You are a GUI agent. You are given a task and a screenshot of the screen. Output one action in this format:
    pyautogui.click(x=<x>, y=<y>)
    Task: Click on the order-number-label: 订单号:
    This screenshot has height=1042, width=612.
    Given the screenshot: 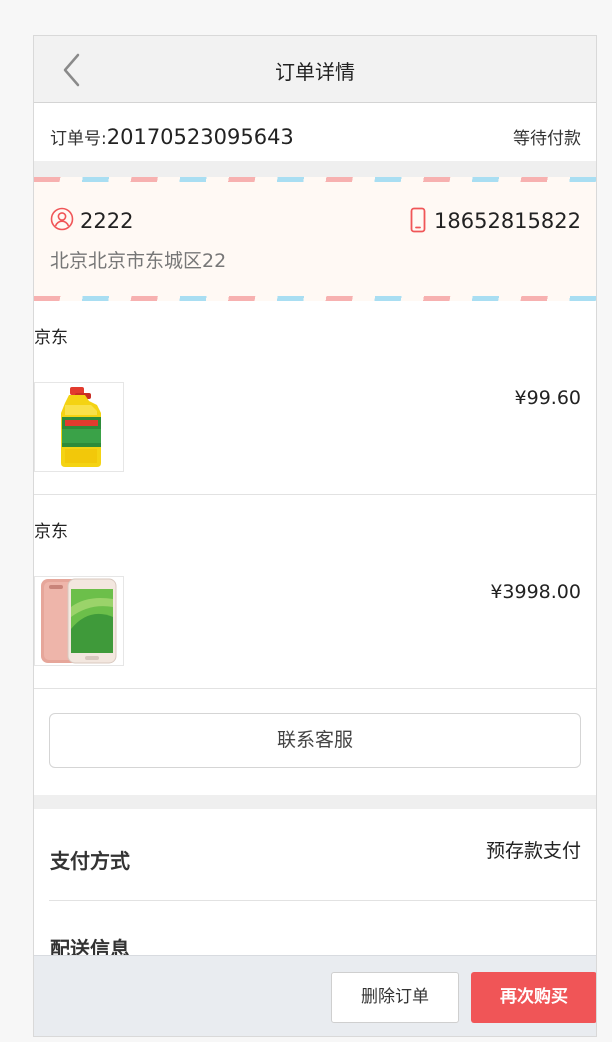 What is the action you would take?
    pyautogui.click(x=78, y=139)
    